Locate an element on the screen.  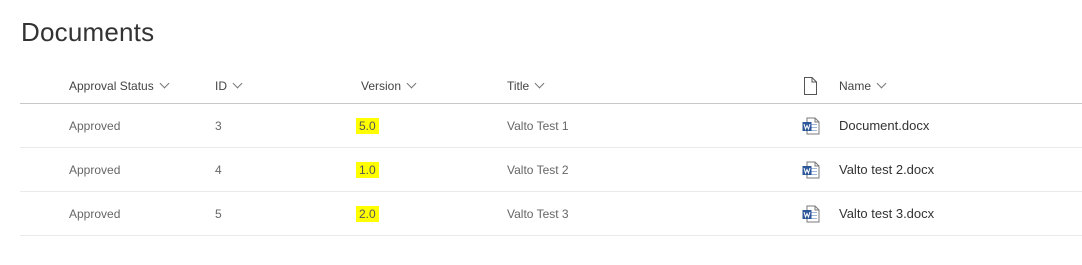
version-highlight: 2.0 is located at coordinates (367, 213).